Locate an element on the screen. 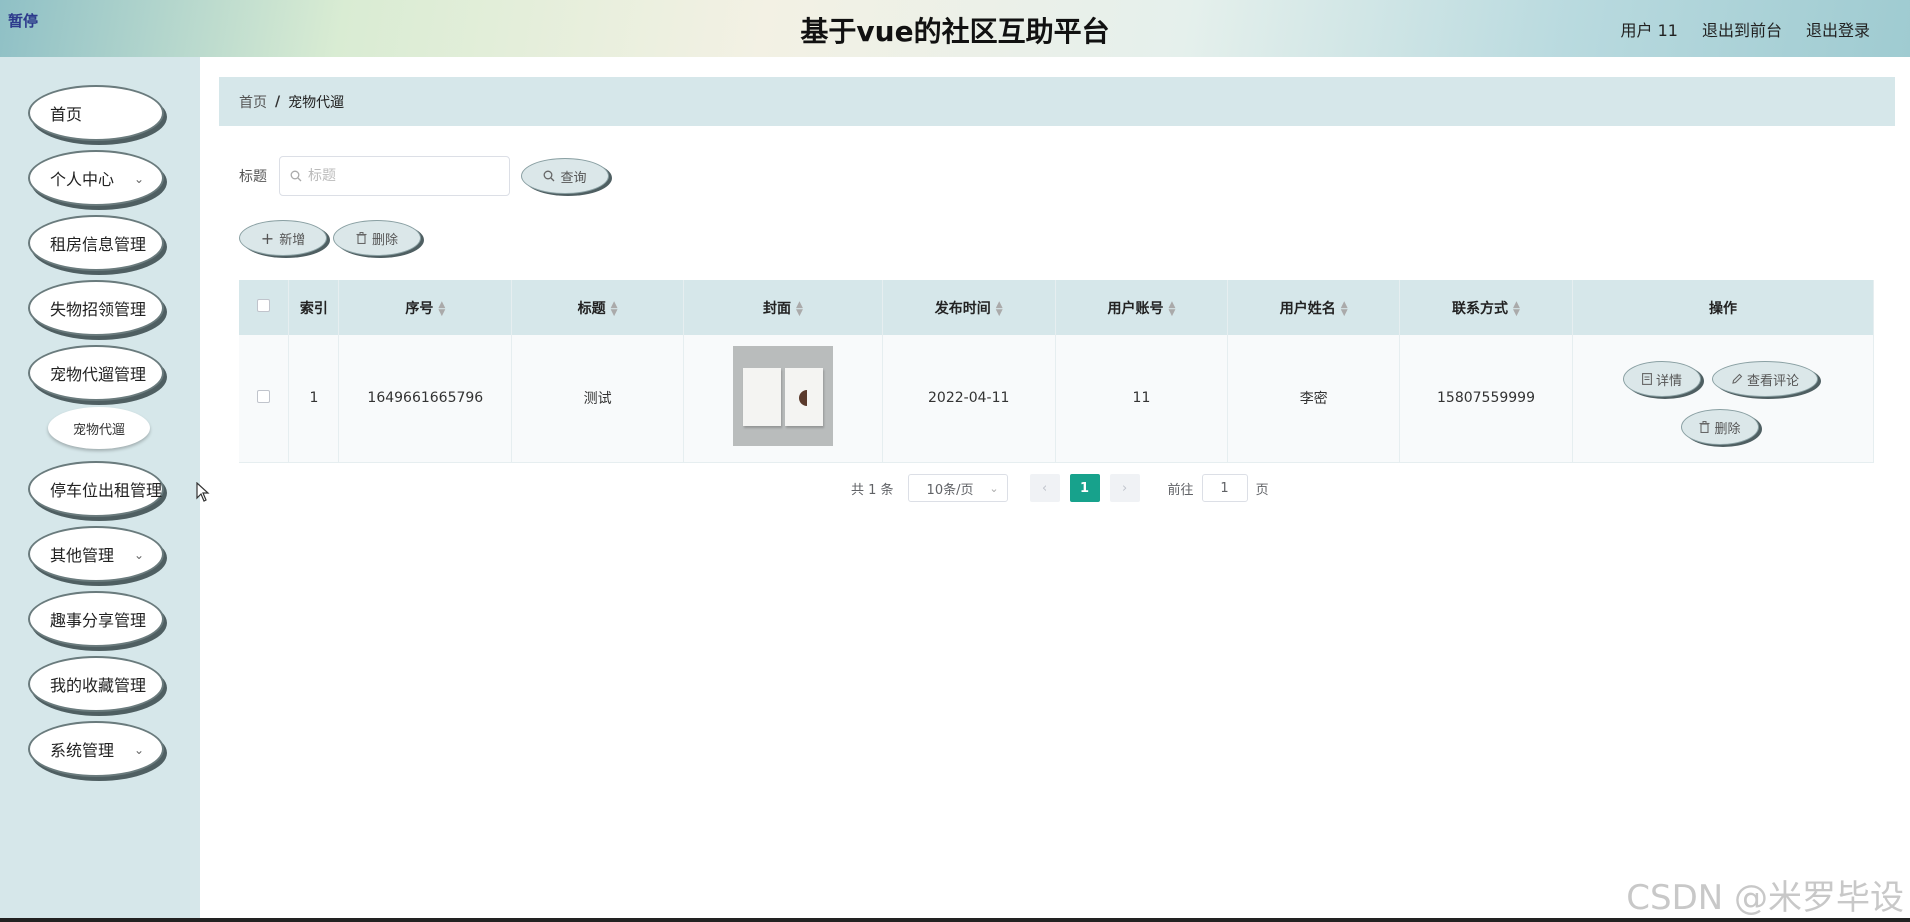 This screenshot has height=922, width=1910. breadcrumb-home: 首页 is located at coordinates (253, 102).